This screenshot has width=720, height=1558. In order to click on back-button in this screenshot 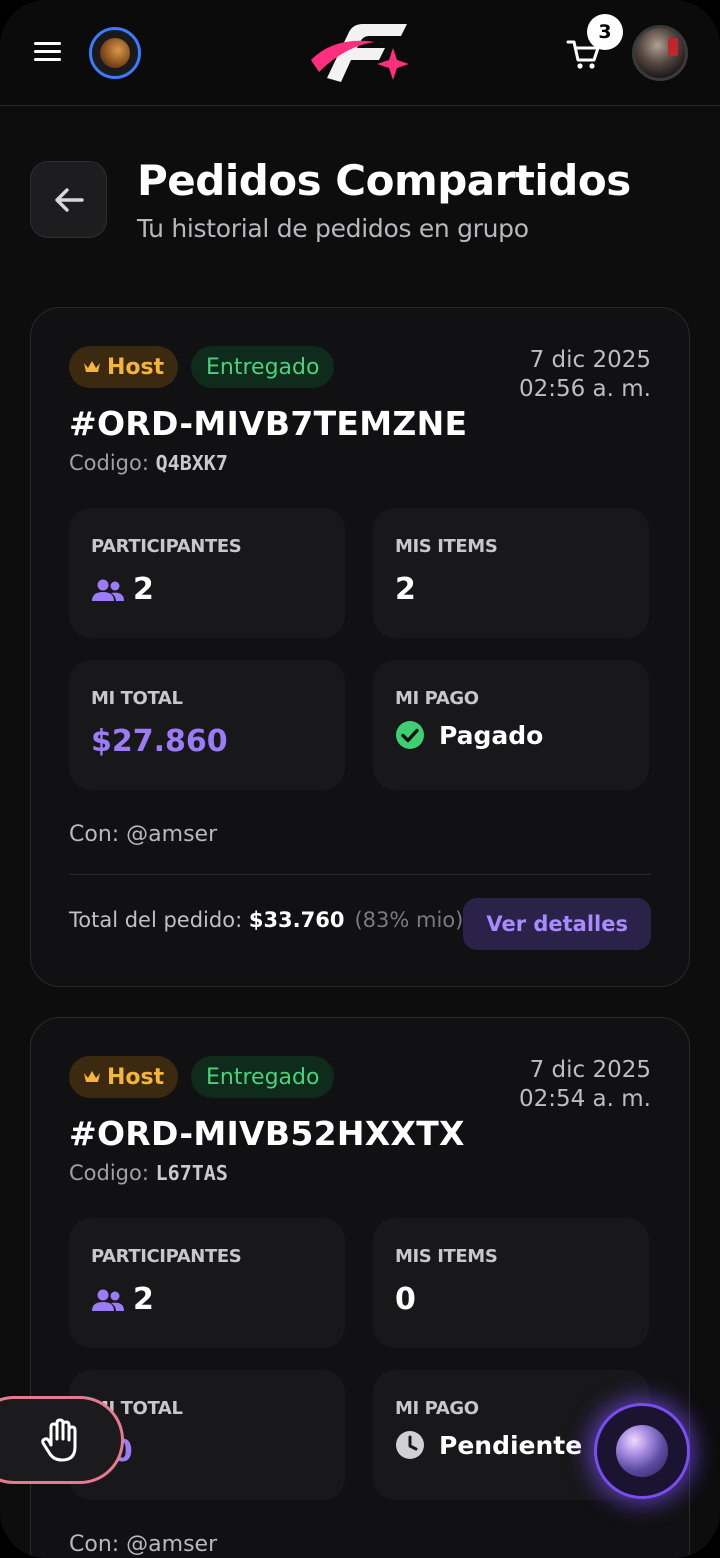, I will do `click(68, 199)`.